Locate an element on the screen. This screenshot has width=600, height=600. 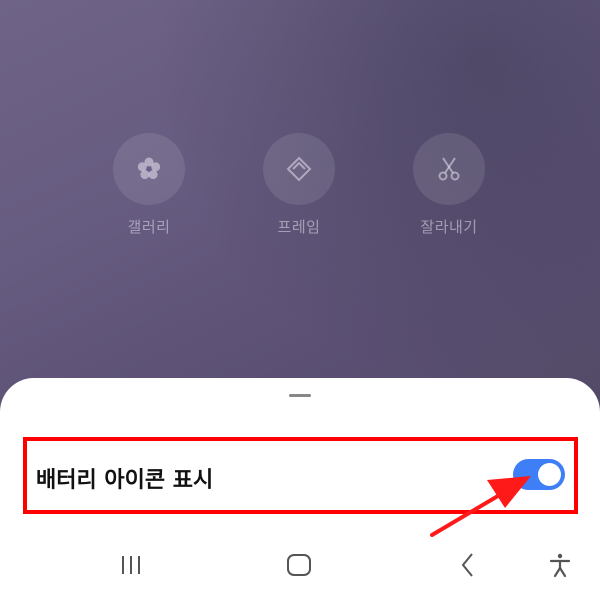
back-button is located at coordinates (468, 565).